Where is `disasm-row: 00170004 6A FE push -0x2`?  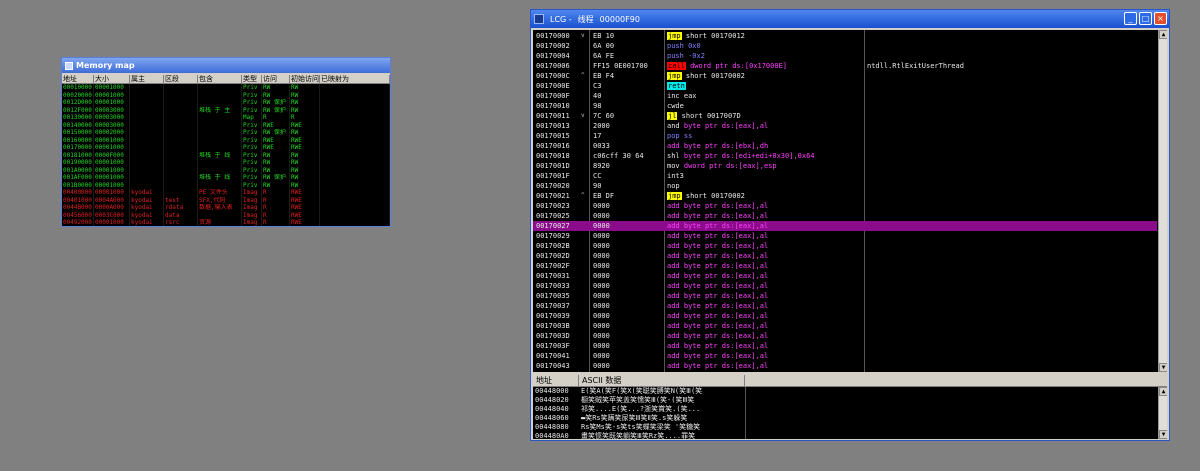
disasm-row: 00170004 6A FE push -0x2 is located at coordinates (845, 56).